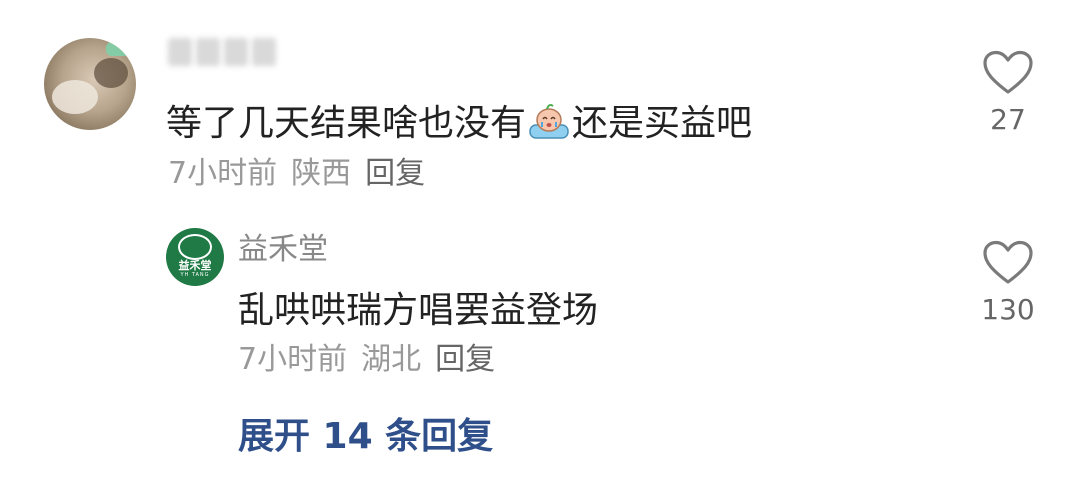 The image size is (1080, 503). I want to click on commenter-avatar, so click(90, 84).